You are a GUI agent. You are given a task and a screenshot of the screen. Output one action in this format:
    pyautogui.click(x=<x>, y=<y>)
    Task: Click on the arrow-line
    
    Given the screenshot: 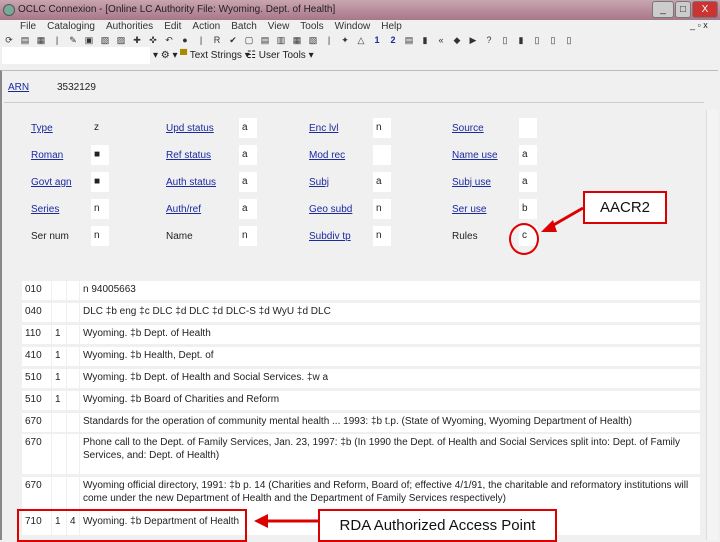 What is the action you would take?
    pyautogui.click(x=566, y=217)
    